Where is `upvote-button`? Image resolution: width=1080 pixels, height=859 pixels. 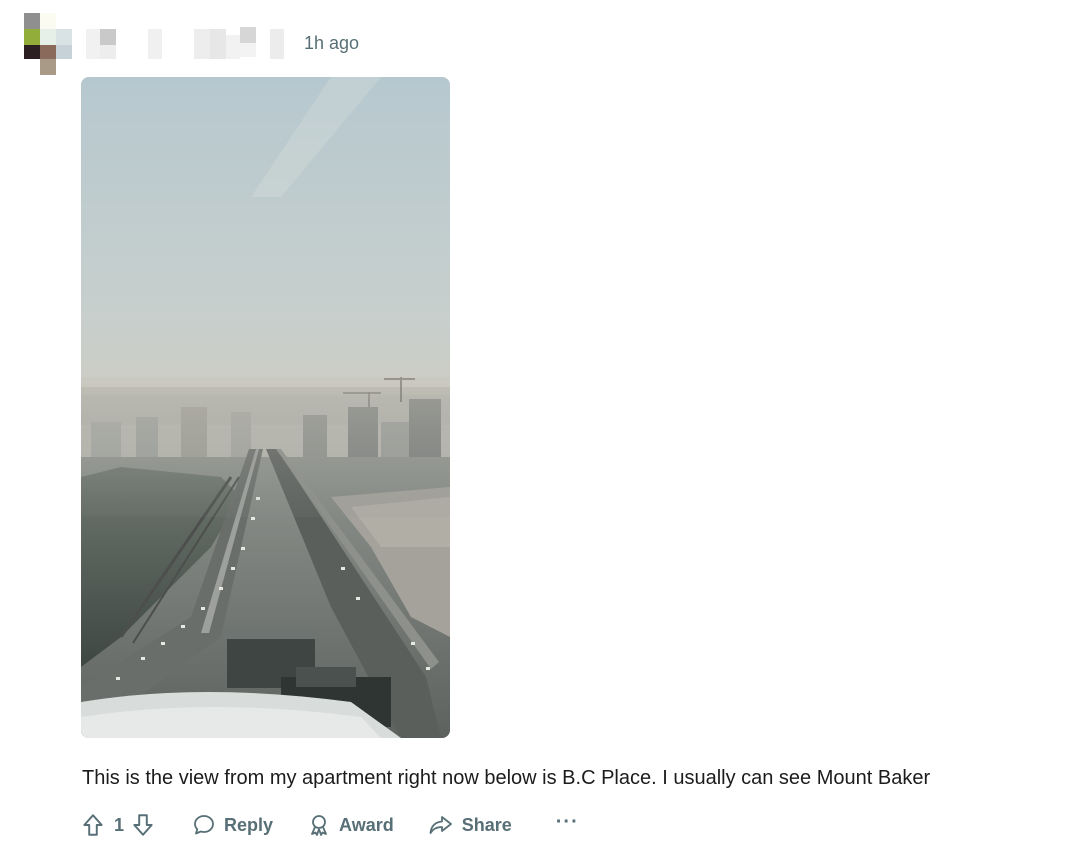 upvote-button is located at coordinates (93, 825).